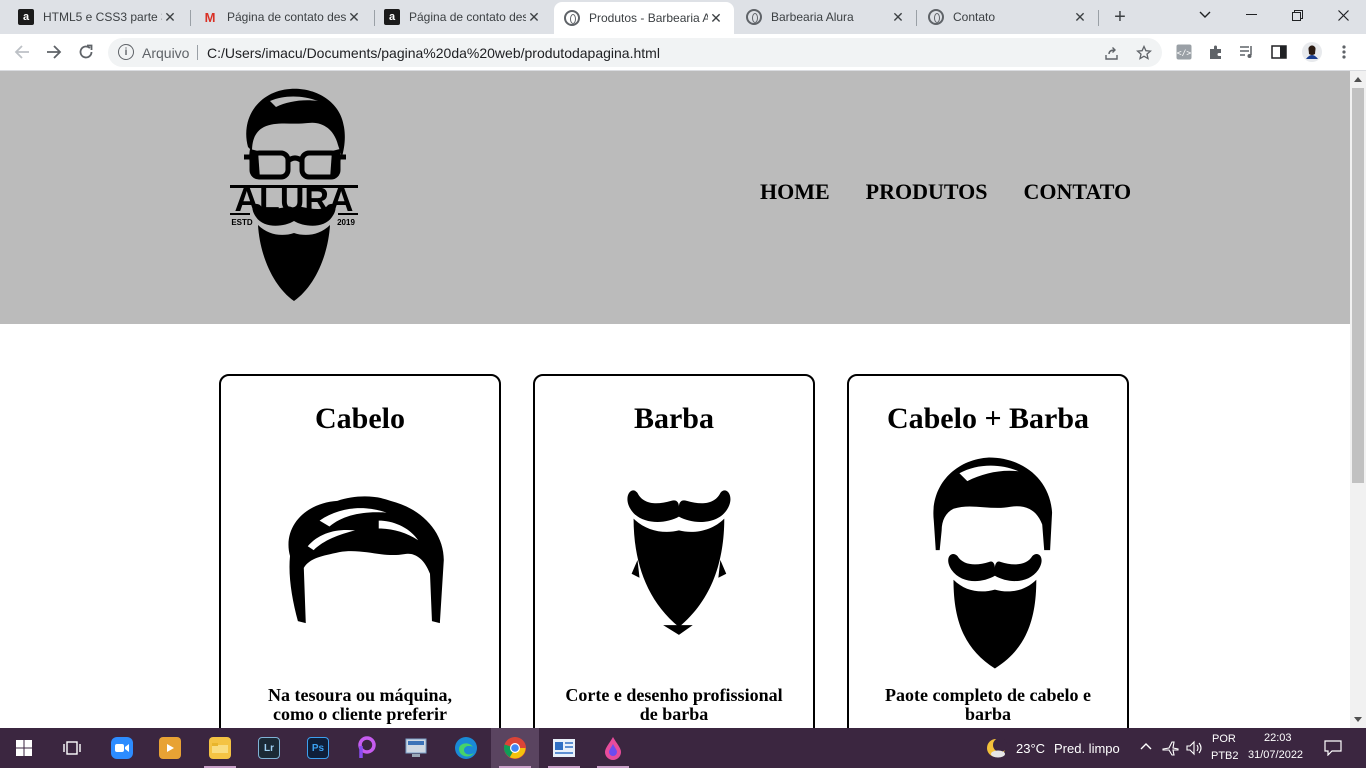  I want to click on info-icon: i, so click(126, 52).